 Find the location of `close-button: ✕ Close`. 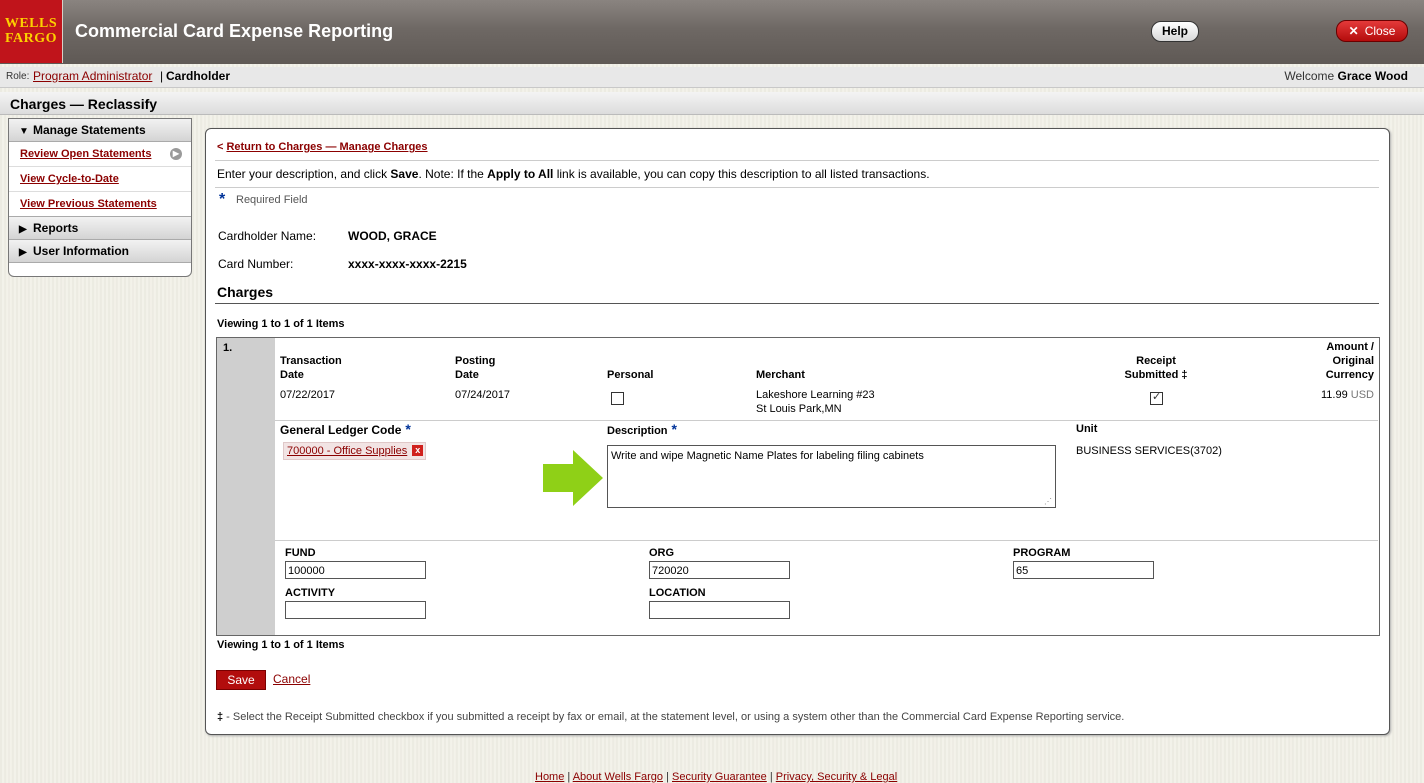

close-button: ✕ Close is located at coordinates (1372, 31).